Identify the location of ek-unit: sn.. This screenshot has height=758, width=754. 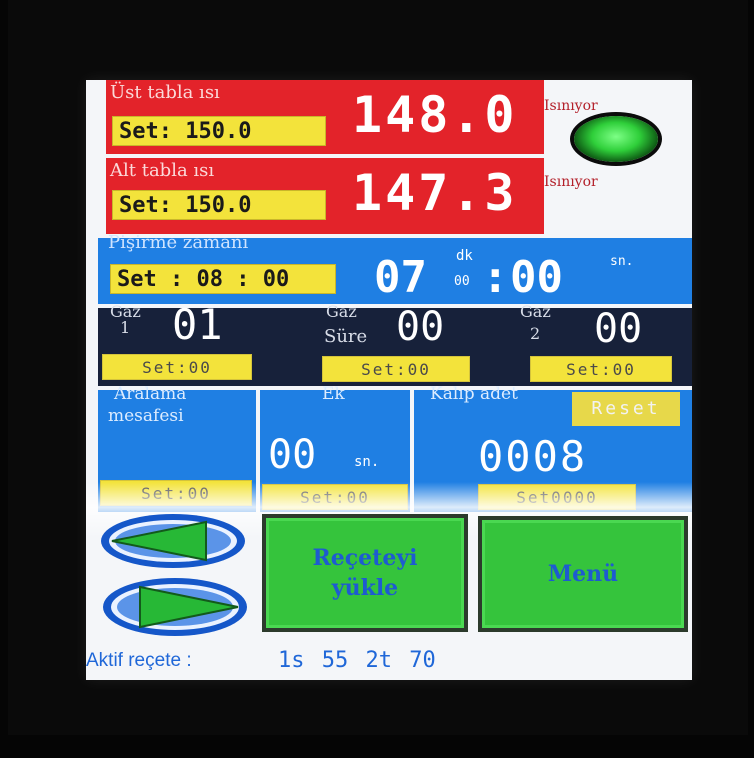
(367, 462).